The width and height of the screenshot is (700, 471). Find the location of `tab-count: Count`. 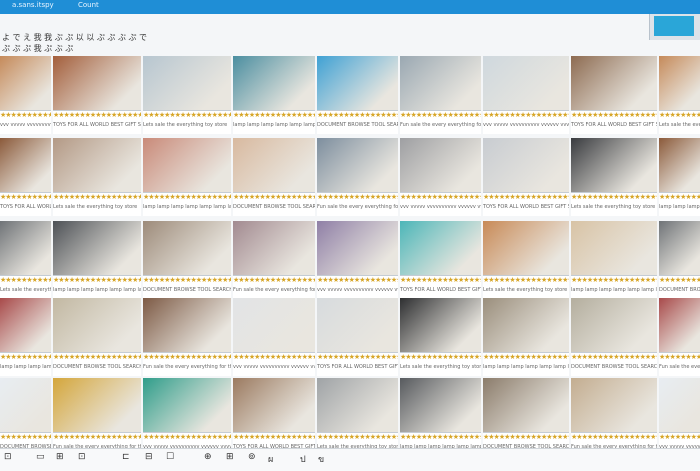

tab-count: Count is located at coordinates (88, 5).